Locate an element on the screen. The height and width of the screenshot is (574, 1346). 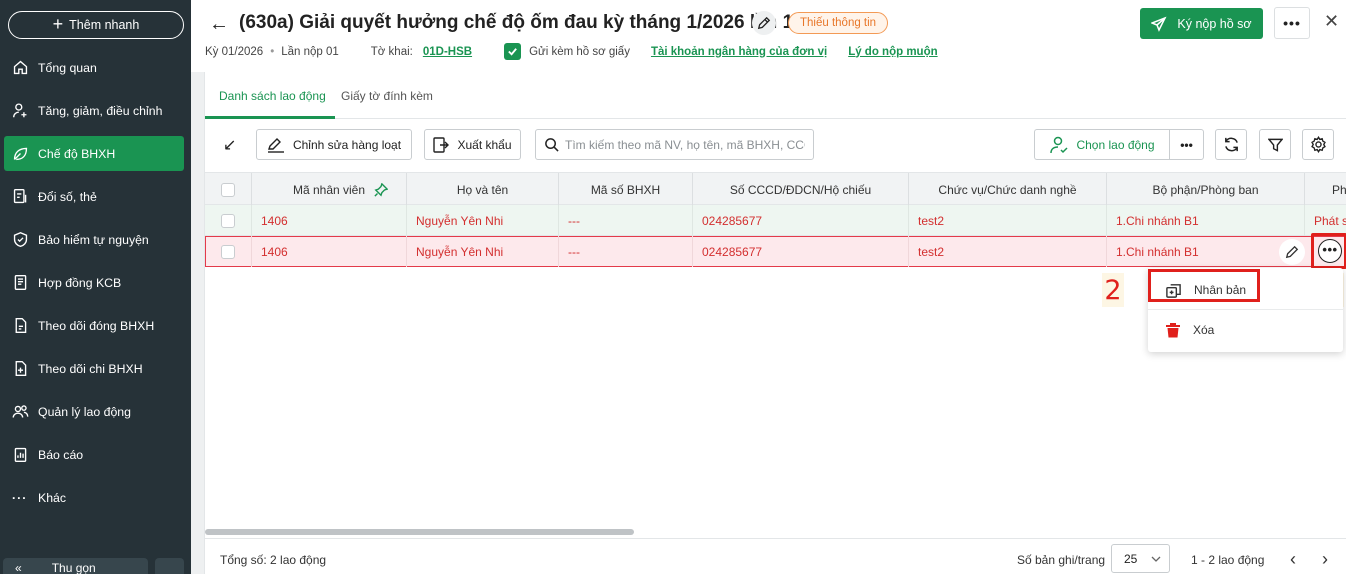
col-department: Bộ phận/Phòng ban is located at coordinates (1206, 189).